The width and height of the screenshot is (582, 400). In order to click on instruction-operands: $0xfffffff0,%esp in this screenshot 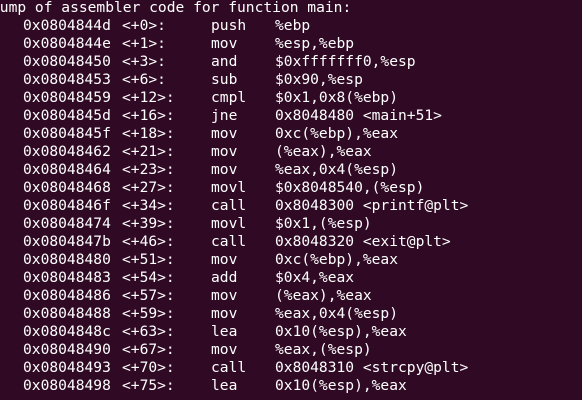, I will do `click(345, 61)`.